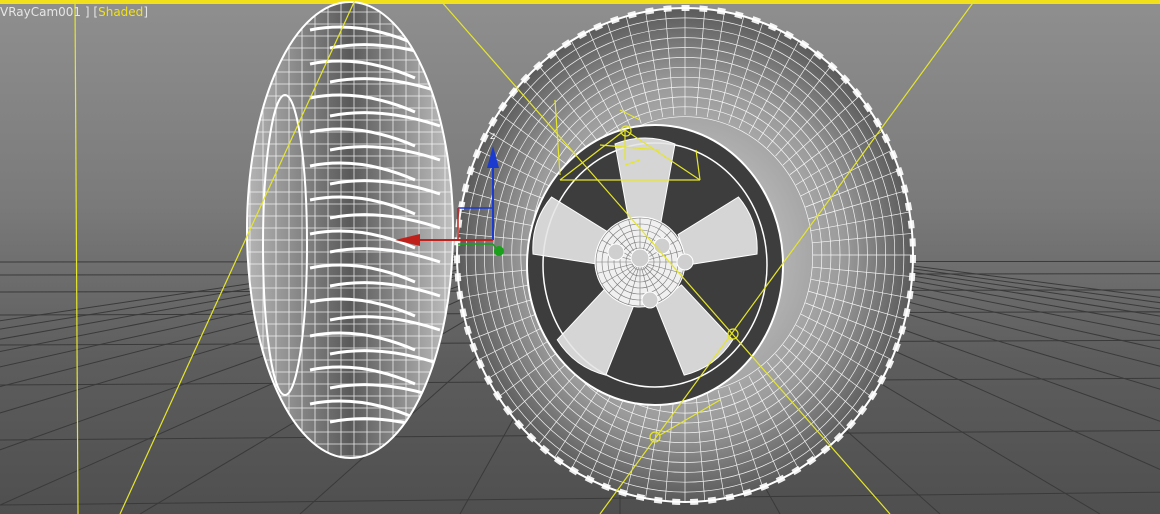 This screenshot has width=1160, height=514. What do you see at coordinates (145, 12) in the screenshot?
I see `label-bracket-close-2: ]` at bounding box center [145, 12].